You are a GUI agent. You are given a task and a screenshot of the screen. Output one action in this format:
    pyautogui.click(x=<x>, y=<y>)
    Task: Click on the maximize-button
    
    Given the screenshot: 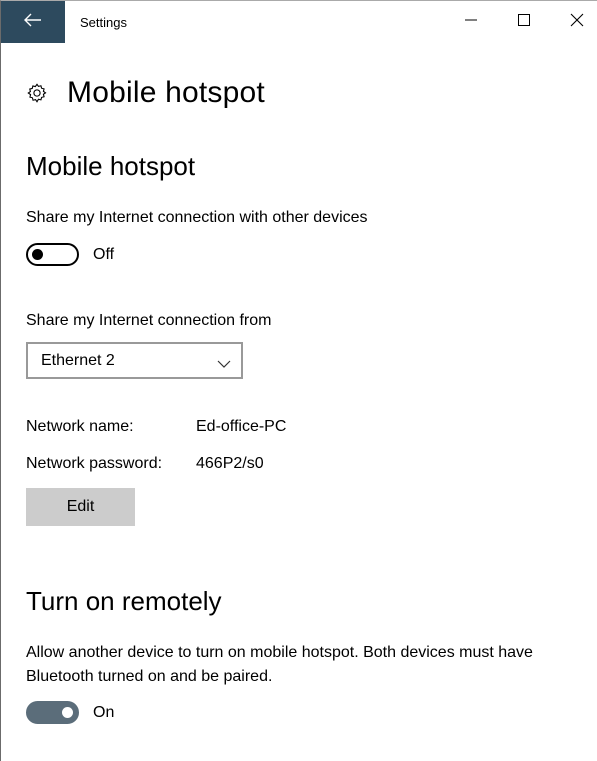 What is the action you would take?
    pyautogui.click(x=524, y=22)
    